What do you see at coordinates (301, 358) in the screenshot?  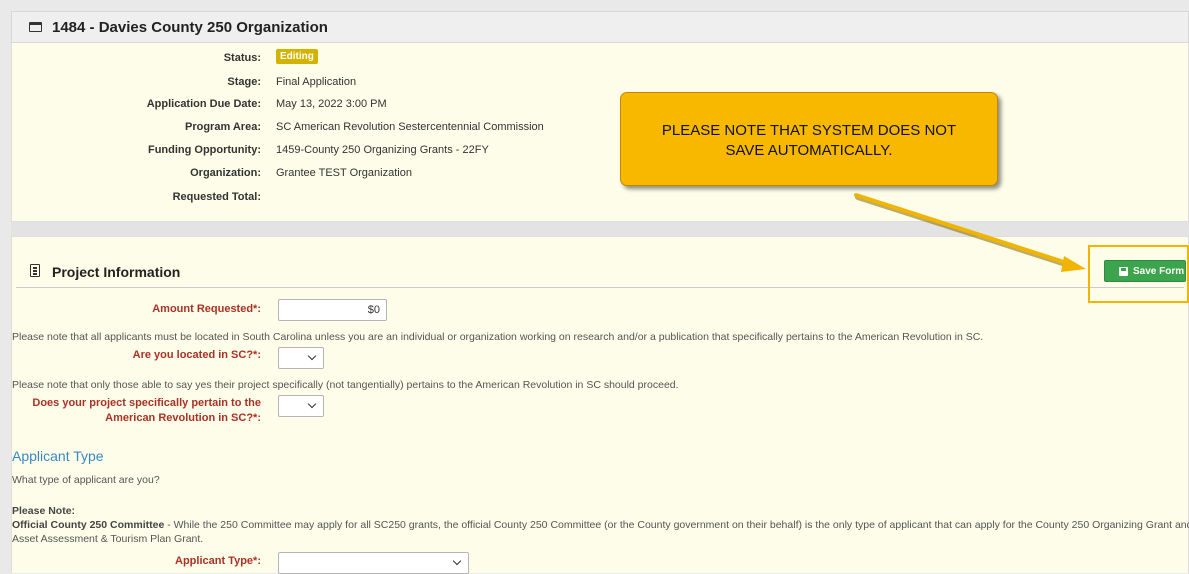 I see `located-in-sc-select` at bounding box center [301, 358].